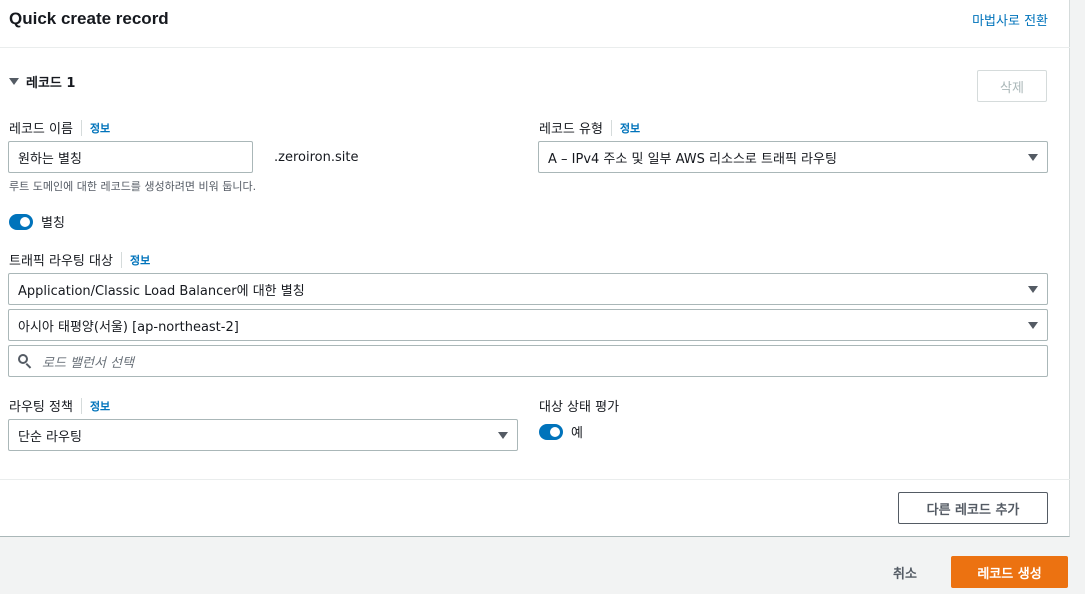  Describe the element at coordinates (41, 407) in the screenshot. I see `routing-policy-label-text: 라우팅 정책` at that location.